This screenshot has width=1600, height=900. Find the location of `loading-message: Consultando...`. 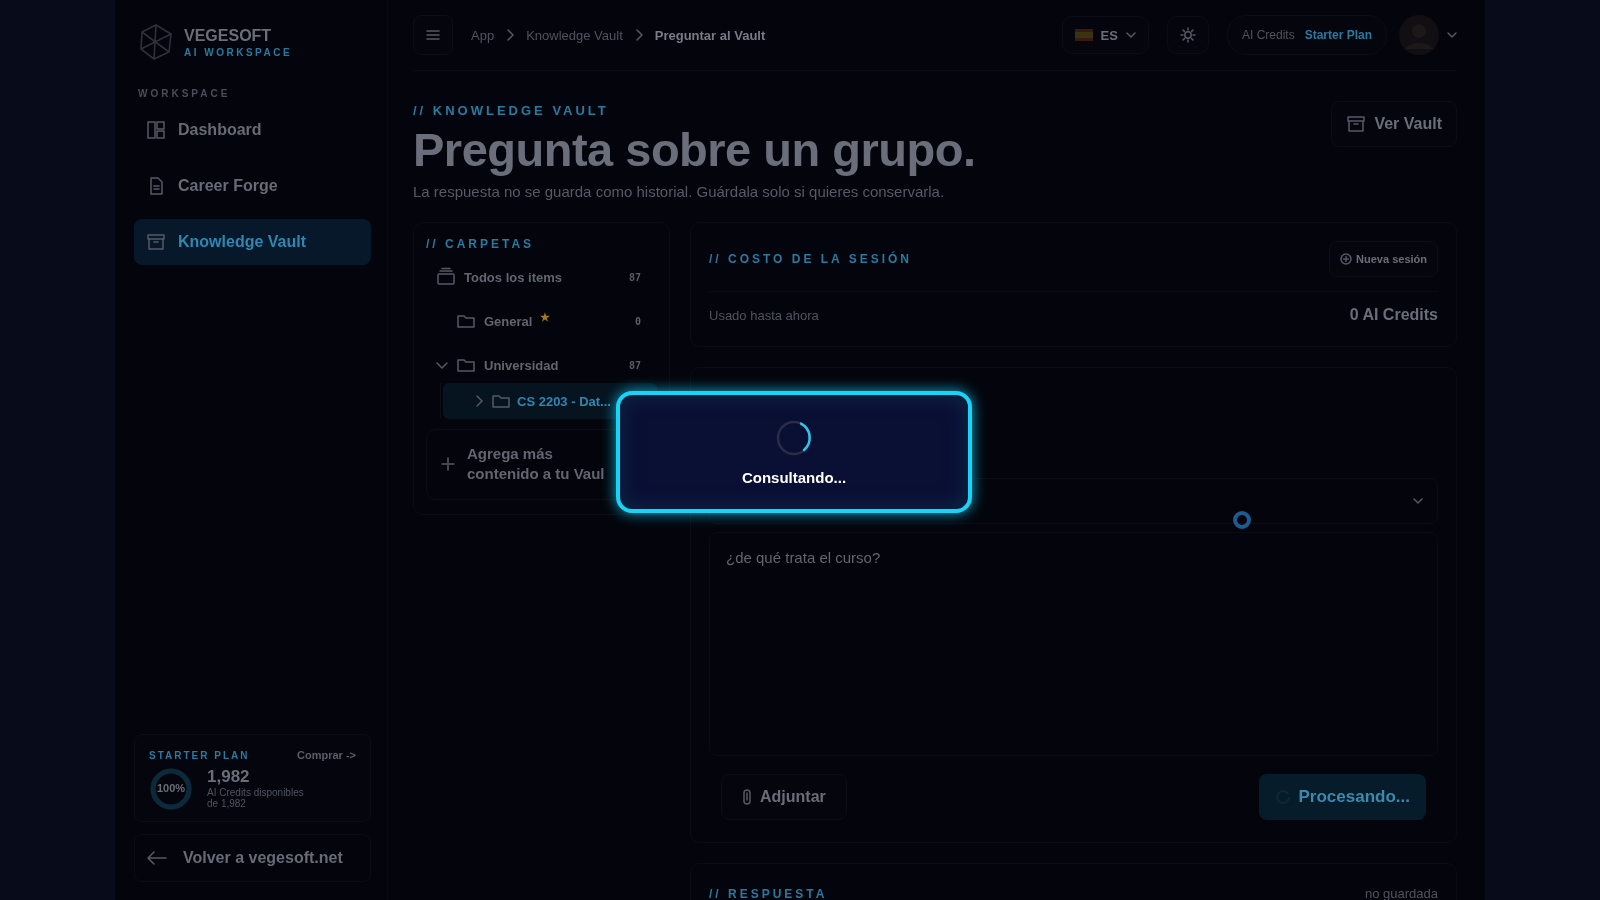

loading-message: Consultando... is located at coordinates (794, 477).